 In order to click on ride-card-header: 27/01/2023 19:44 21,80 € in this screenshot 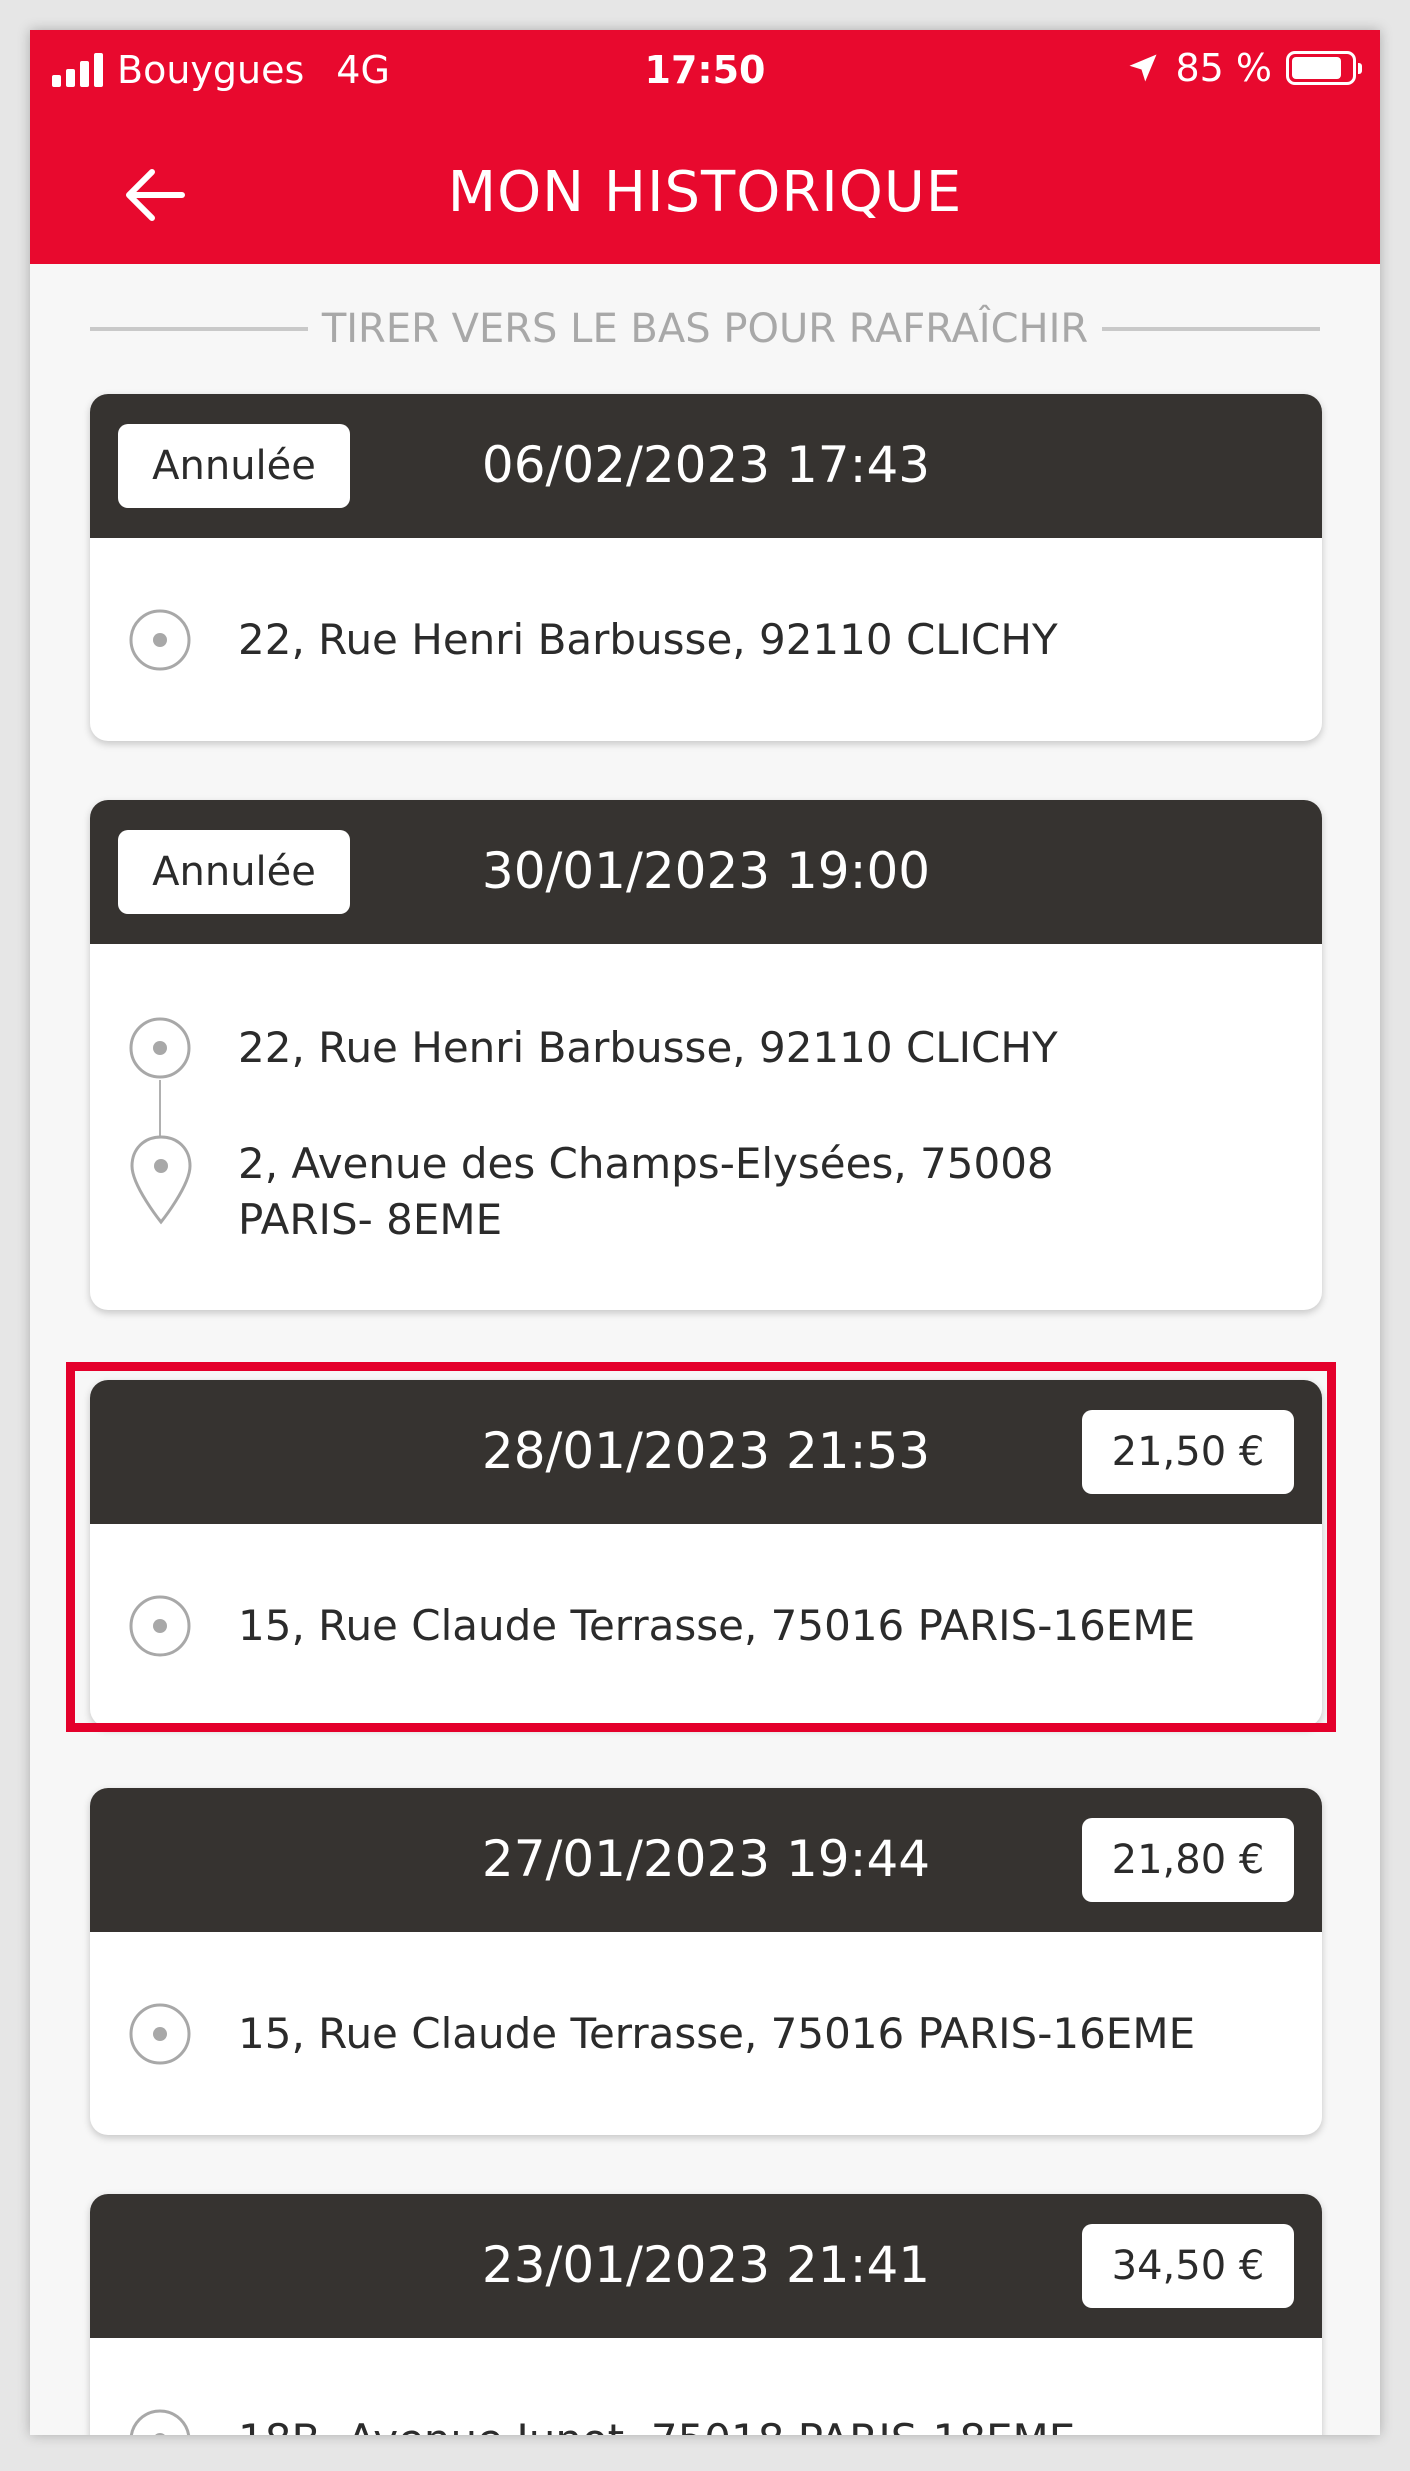, I will do `click(706, 1860)`.